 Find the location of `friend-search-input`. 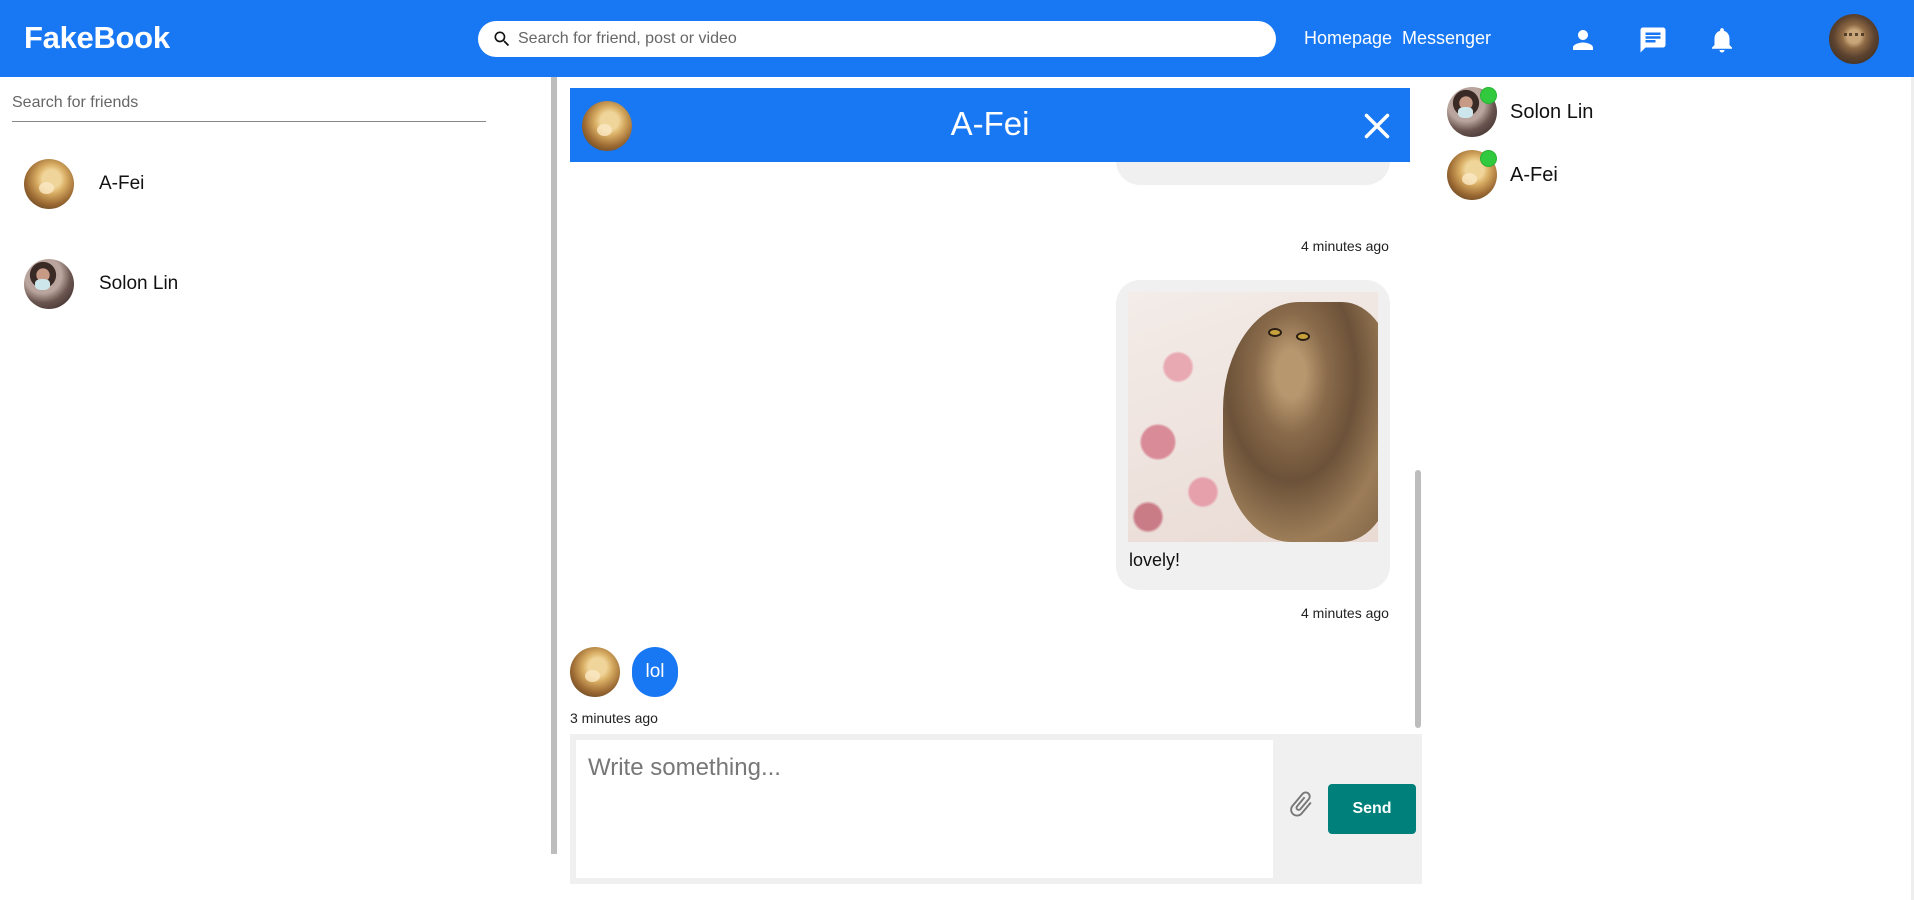

friend-search-input is located at coordinates (249, 103).